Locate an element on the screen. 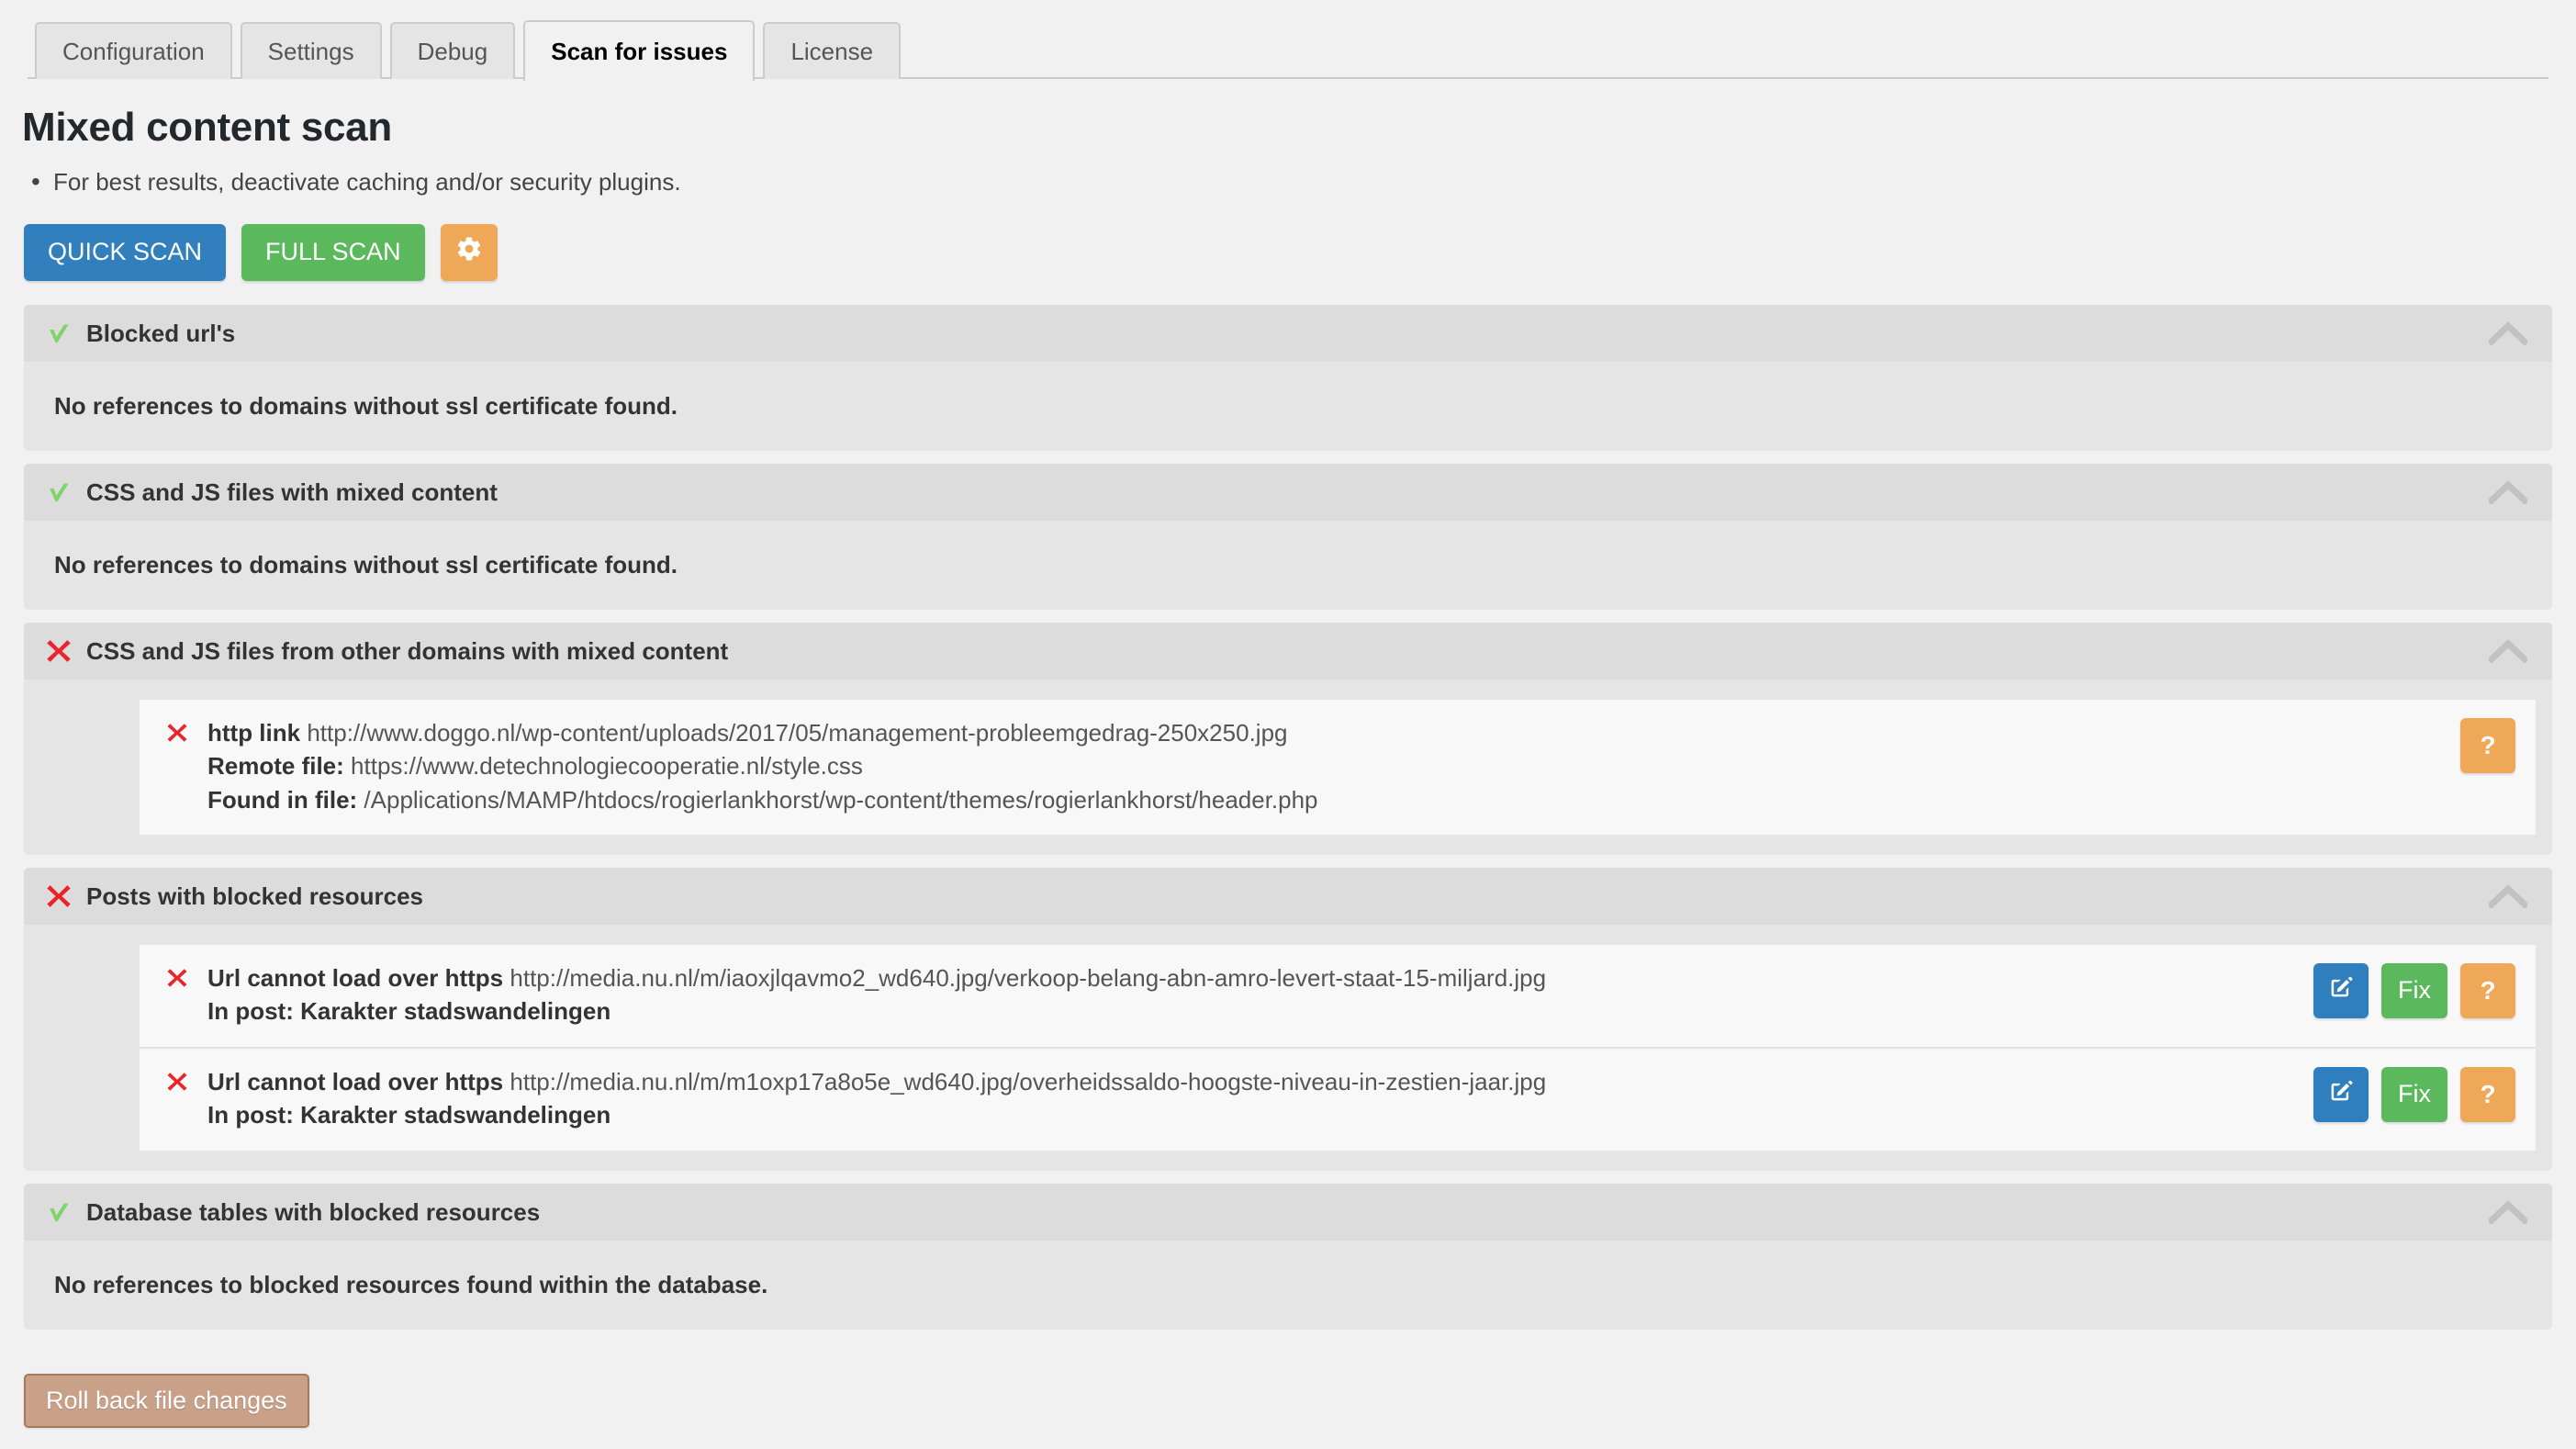  scan-settings-button is located at coordinates (469, 252).